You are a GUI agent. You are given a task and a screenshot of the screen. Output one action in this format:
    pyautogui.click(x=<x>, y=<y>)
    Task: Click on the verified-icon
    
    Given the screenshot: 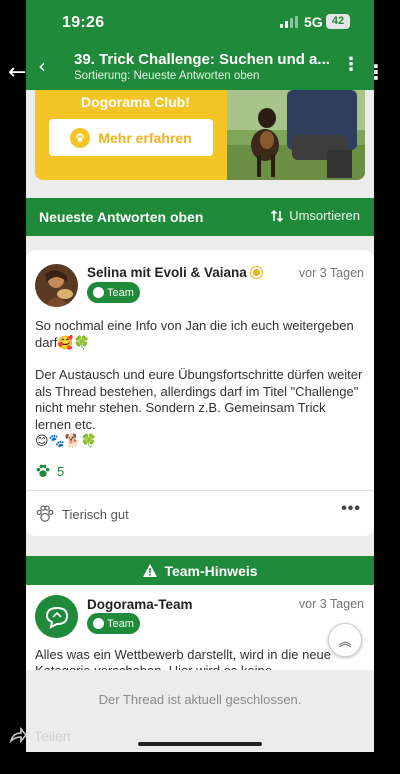 What is the action you would take?
    pyautogui.click(x=256, y=272)
    